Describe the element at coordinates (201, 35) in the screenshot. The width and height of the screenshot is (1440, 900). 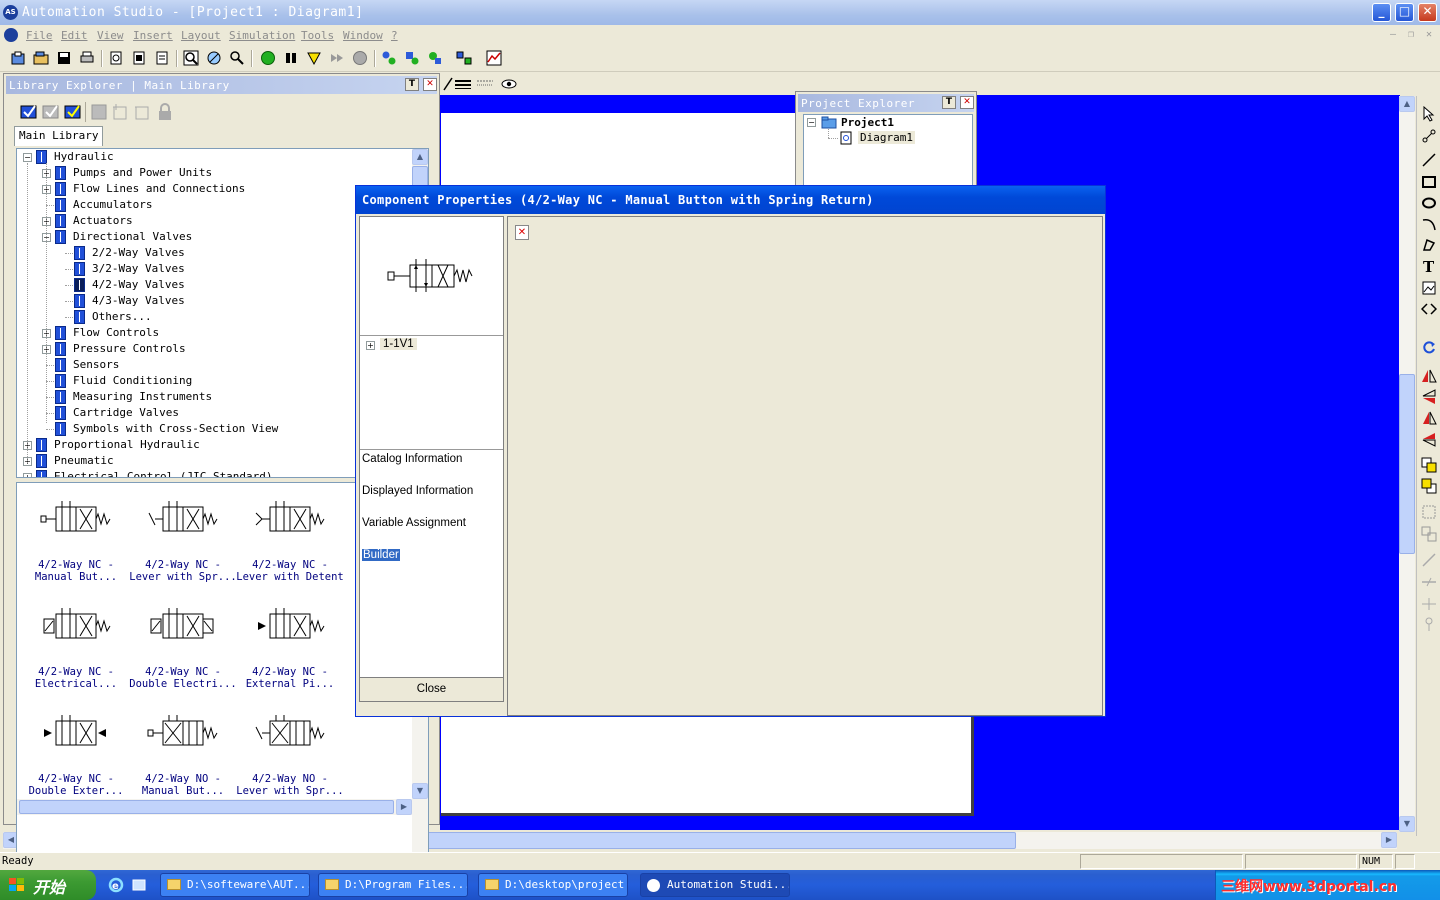
I see `menu-layout: Layout` at that location.